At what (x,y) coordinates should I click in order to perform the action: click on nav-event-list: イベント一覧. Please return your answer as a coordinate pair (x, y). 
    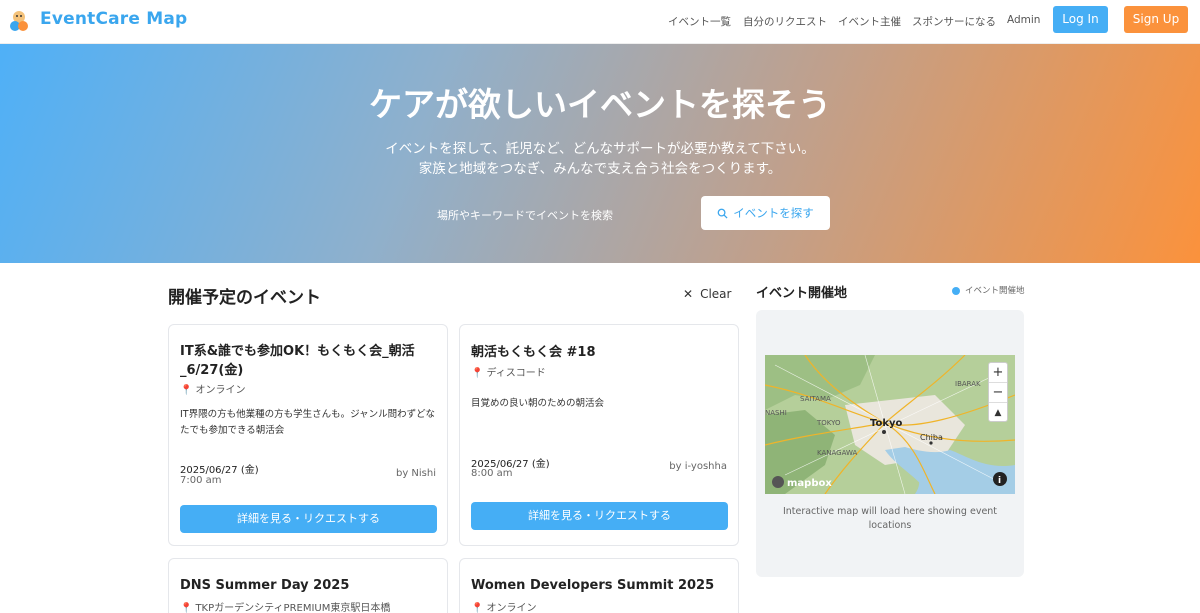
    Looking at the image, I should click on (699, 21).